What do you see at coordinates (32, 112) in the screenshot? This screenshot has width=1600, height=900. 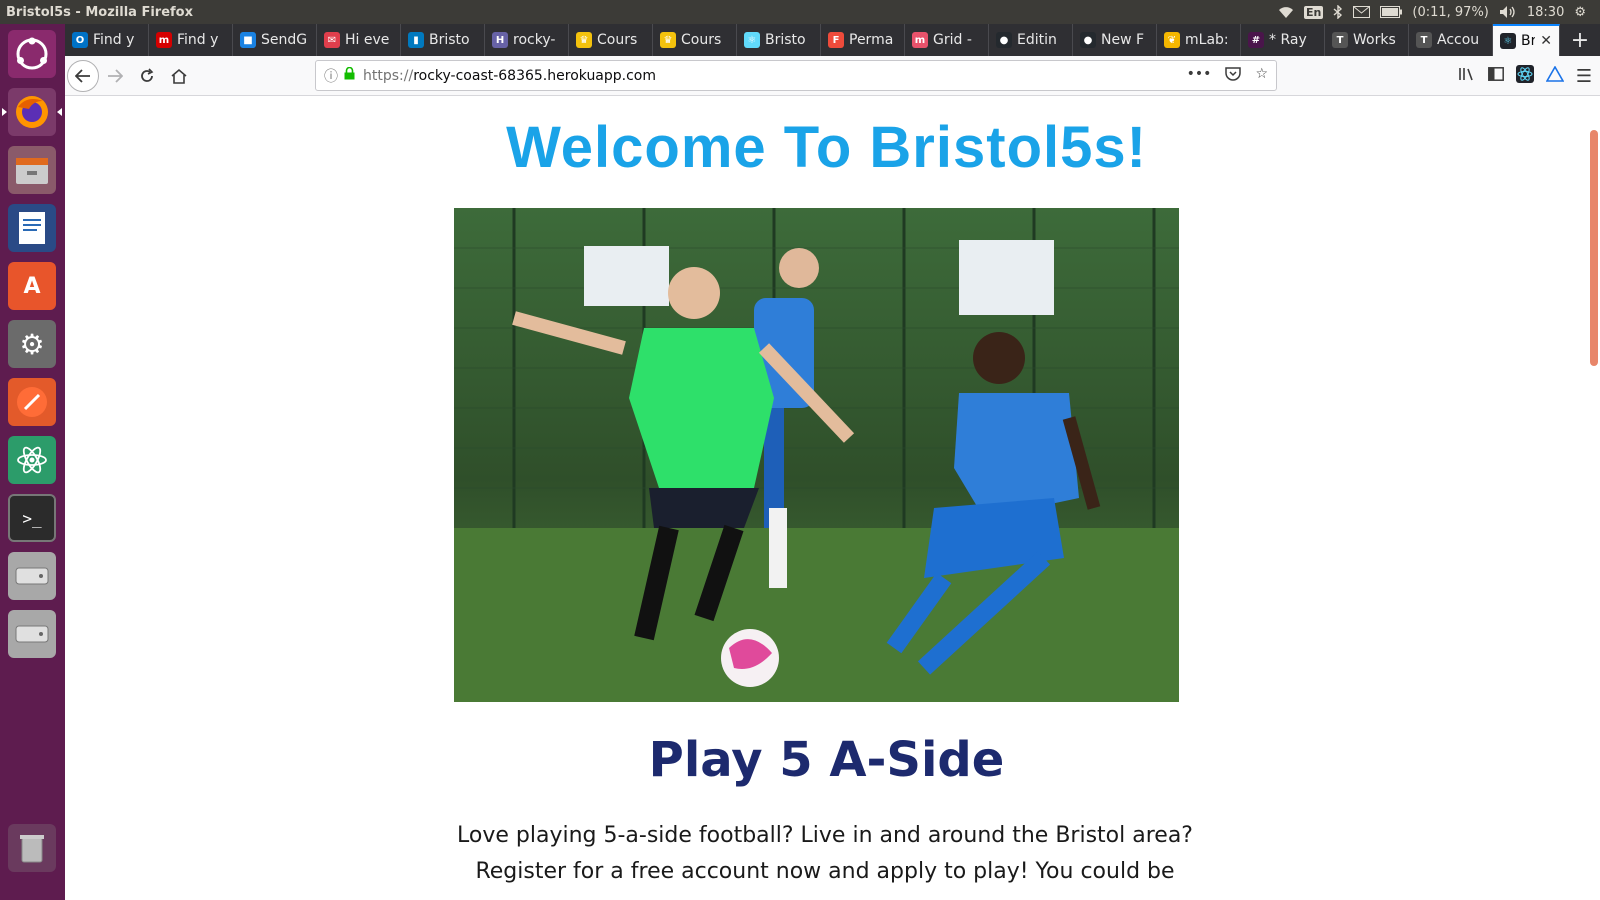 I see `firefox-launcher-icon` at bounding box center [32, 112].